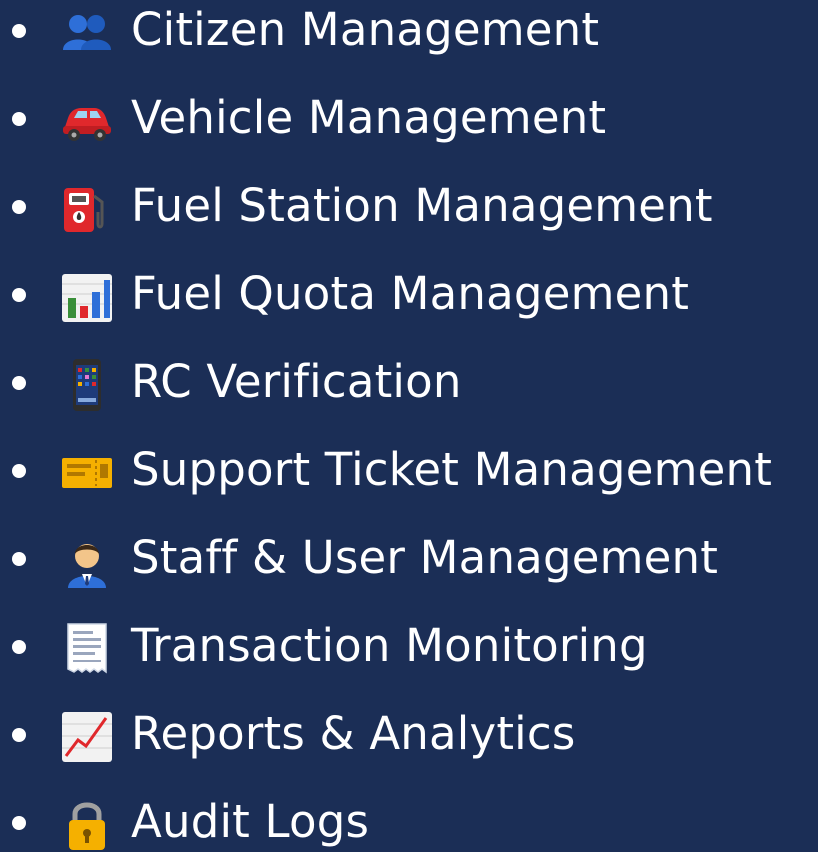 The height and width of the screenshot is (852, 818). I want to click on list-item: Support Ticket Management, so click(409, 470).